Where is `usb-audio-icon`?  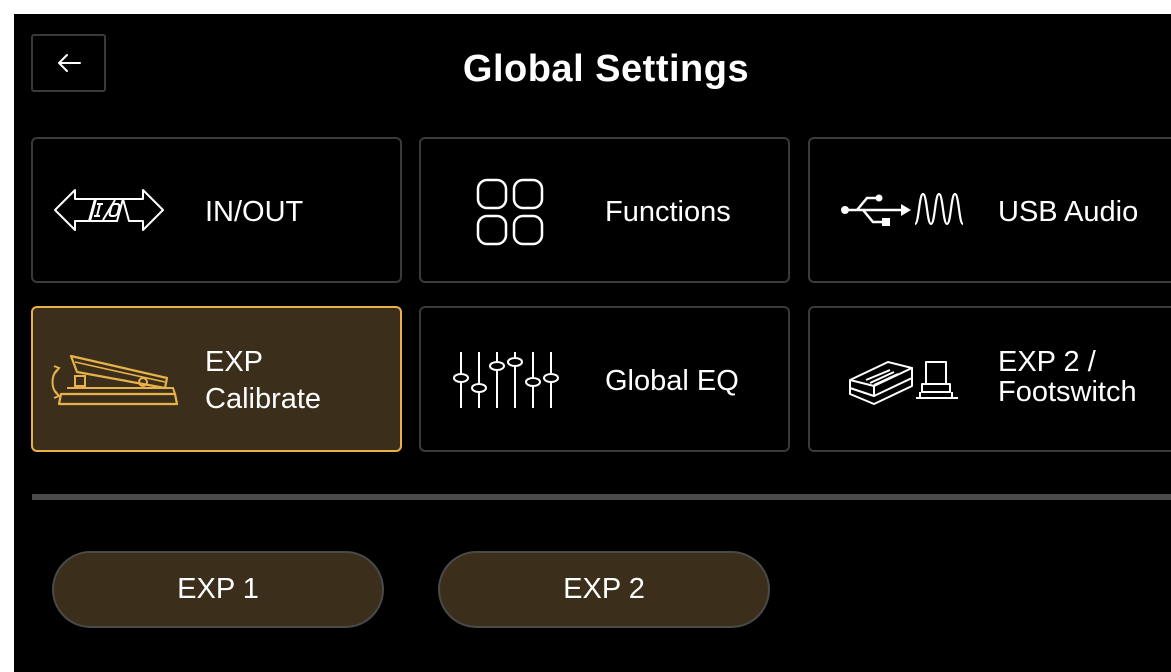 usb-audio-icon is located at coordinates (903, 210).